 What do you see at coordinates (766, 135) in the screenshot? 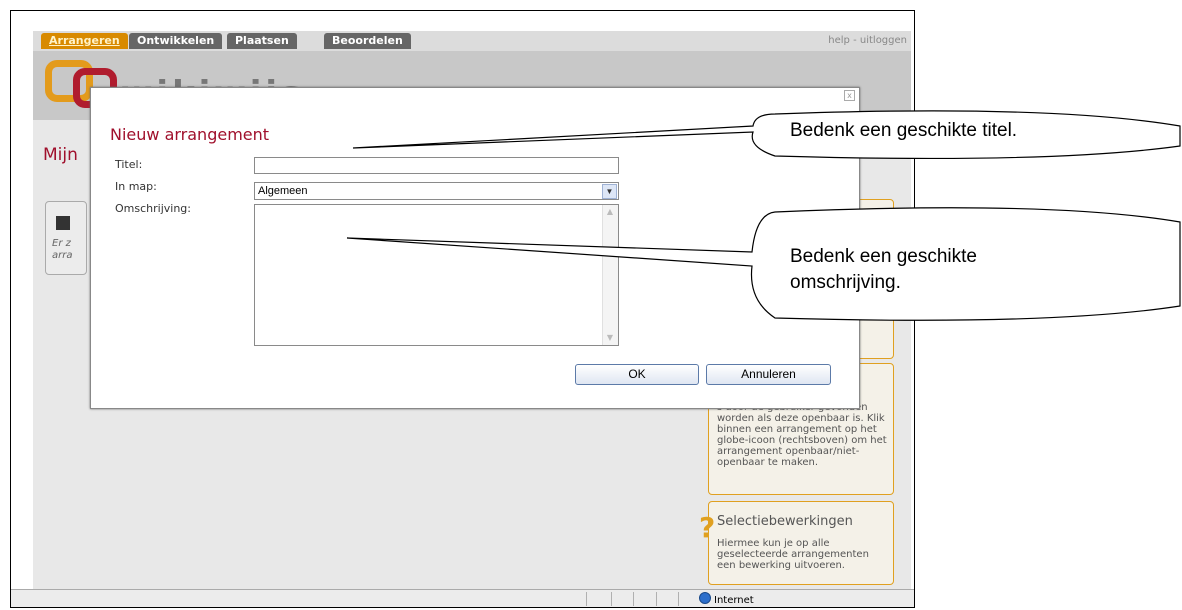
I see `callout-bubble-title` at bounding box center [766, 135].